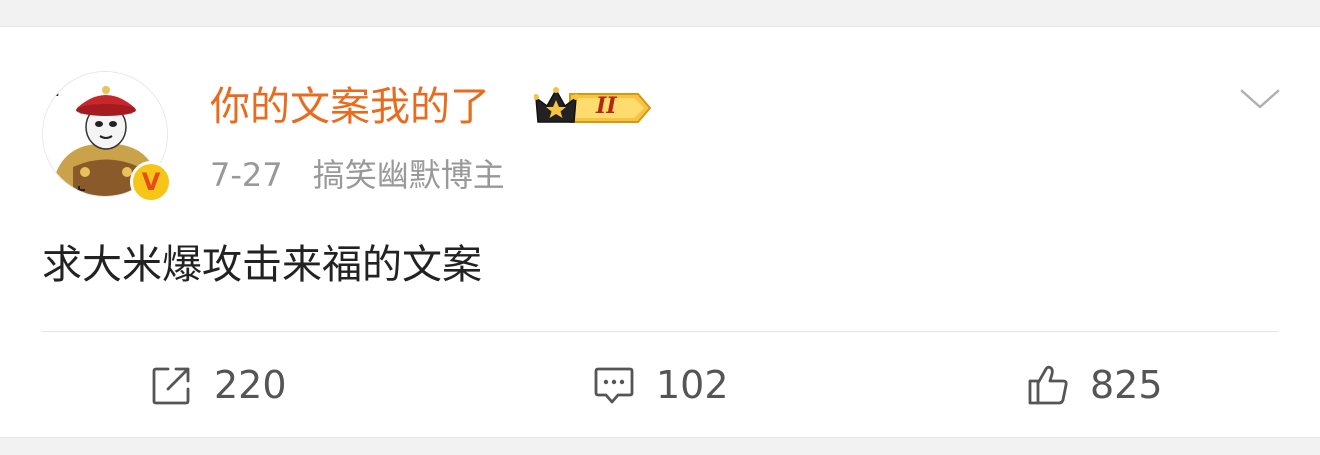 Image resolution: width=1320 pixels, height=455 pixels. I want to click on post-meta: 7-27 搞笑幽默博主, so click(357, 175).